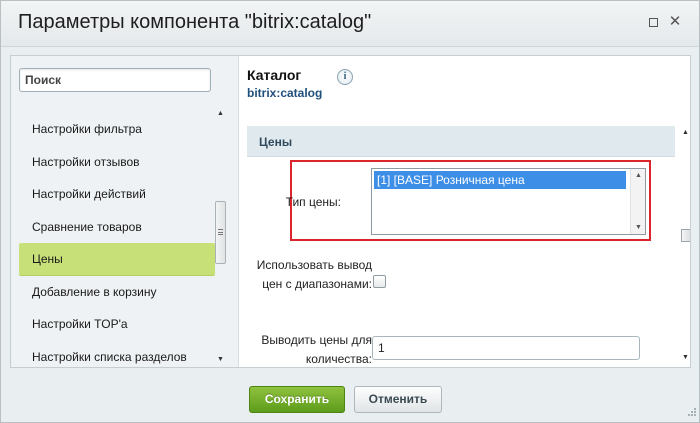  Describe the element at coordinates (675, 21) in the screenshot. I see `close-icon: ✕` at that location.